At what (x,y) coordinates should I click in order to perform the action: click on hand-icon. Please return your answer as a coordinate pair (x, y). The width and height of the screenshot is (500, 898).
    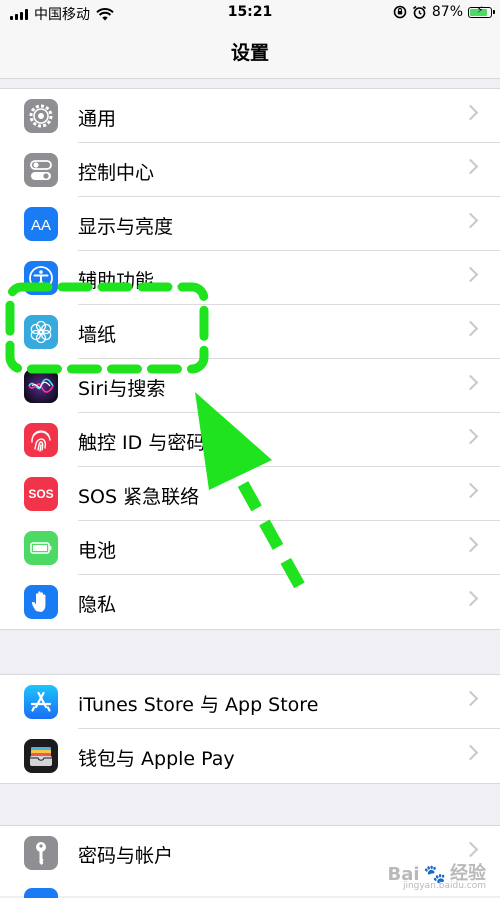
    Looking at the image, I should click on (41, 602).